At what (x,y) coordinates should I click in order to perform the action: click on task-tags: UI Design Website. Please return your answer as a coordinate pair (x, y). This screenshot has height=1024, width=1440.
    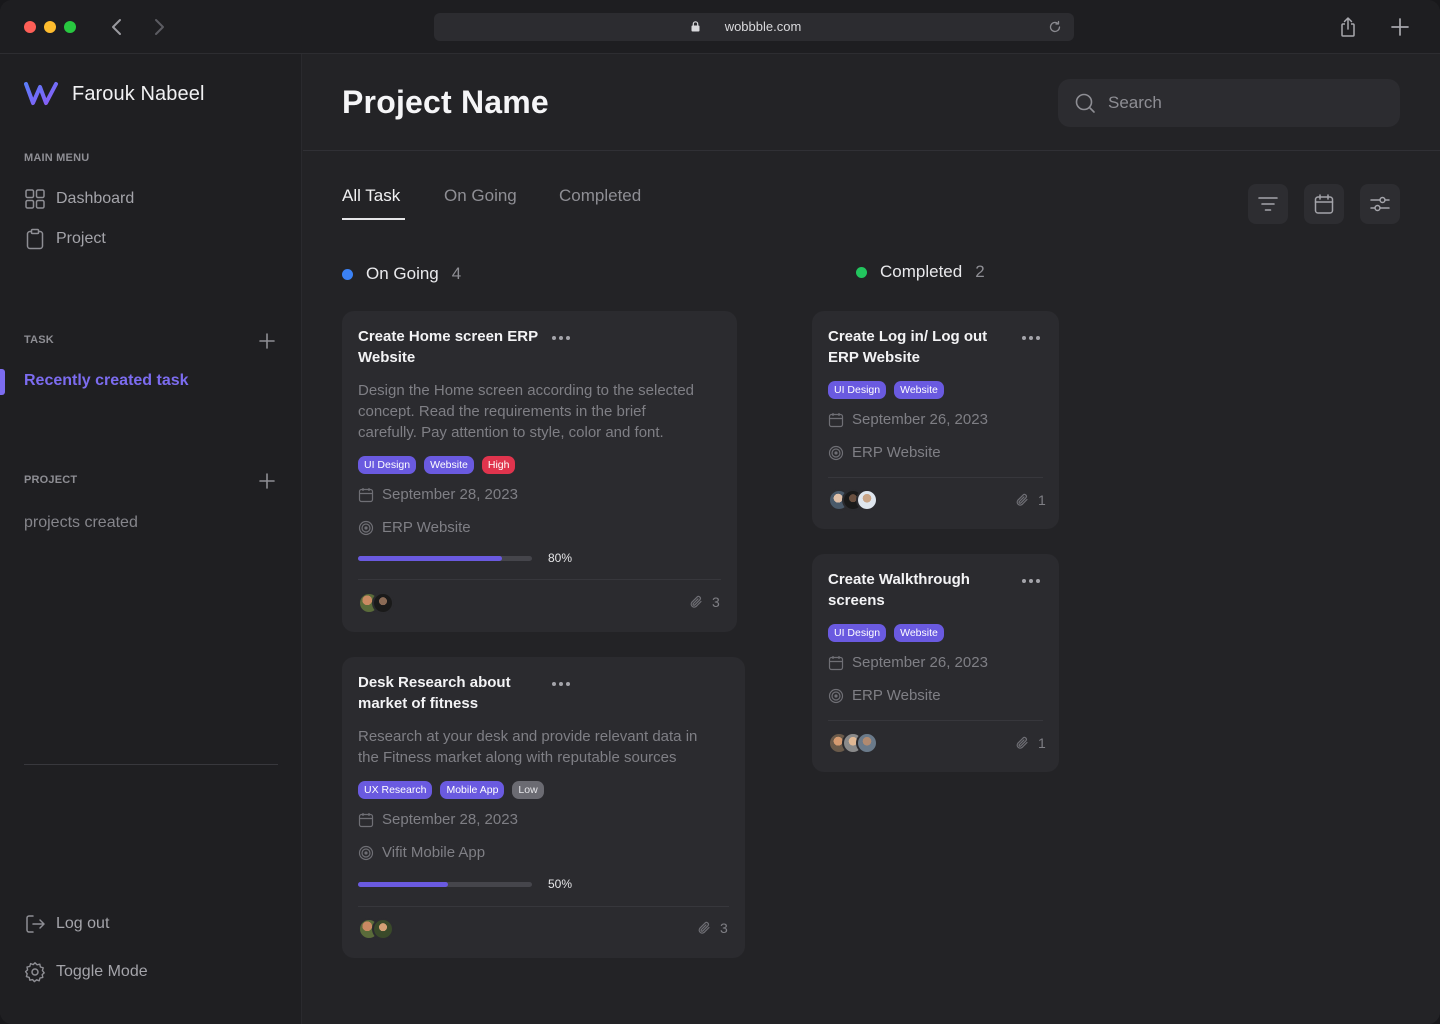
    Looking at the image, I should click on (886, 390).